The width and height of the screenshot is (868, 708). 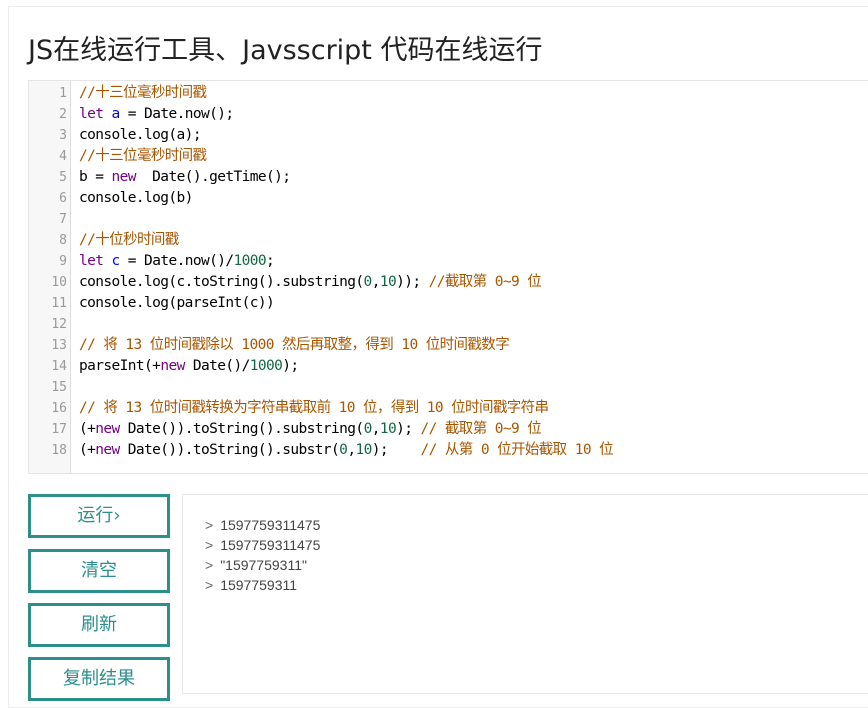 I want to click on clear-button: 清空, so click(x=99, y=571).